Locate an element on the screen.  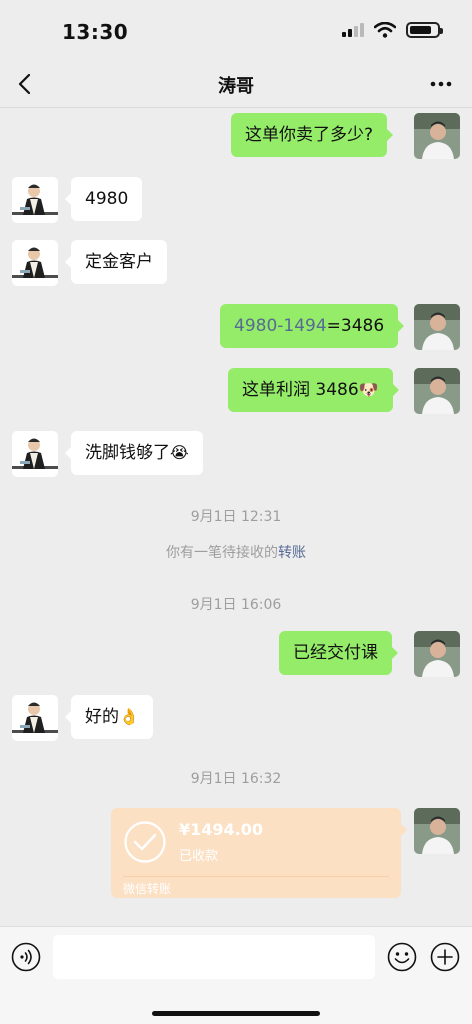
chat-title: 涛哥 is located at coordinates (236, 86).